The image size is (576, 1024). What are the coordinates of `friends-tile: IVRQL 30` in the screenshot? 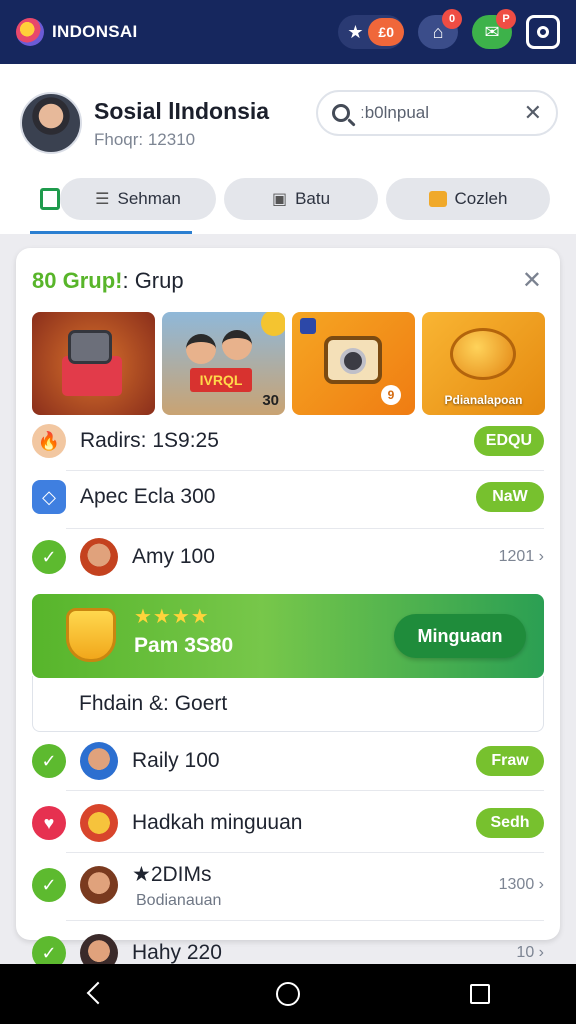 It's located at (223, 363).